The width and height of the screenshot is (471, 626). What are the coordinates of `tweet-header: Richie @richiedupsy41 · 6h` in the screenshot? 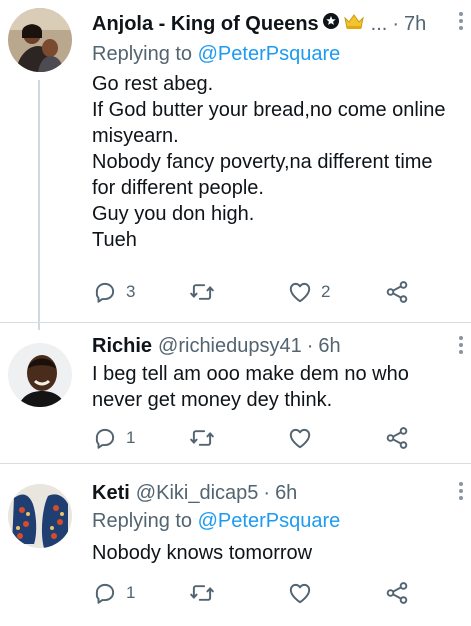 It's located at (276, 346).